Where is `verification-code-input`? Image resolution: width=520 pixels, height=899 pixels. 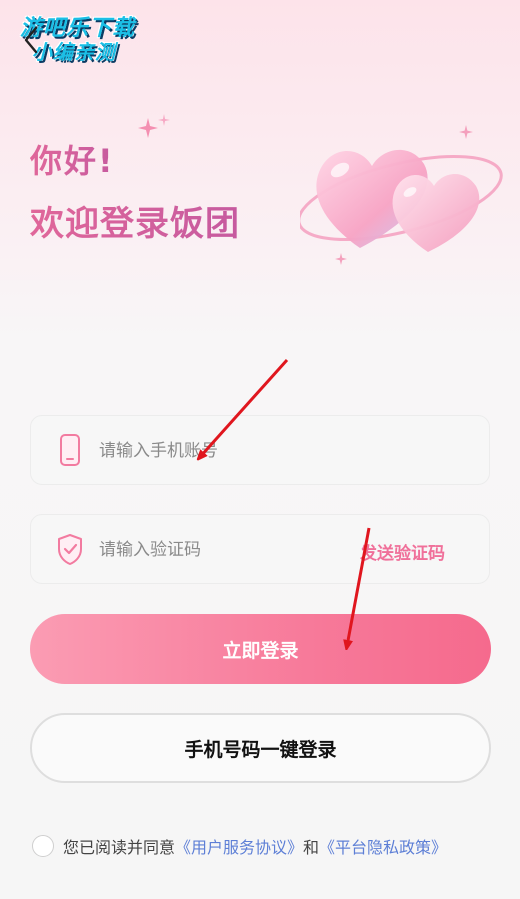 verification-code-input is located at coordinates (249, 550).